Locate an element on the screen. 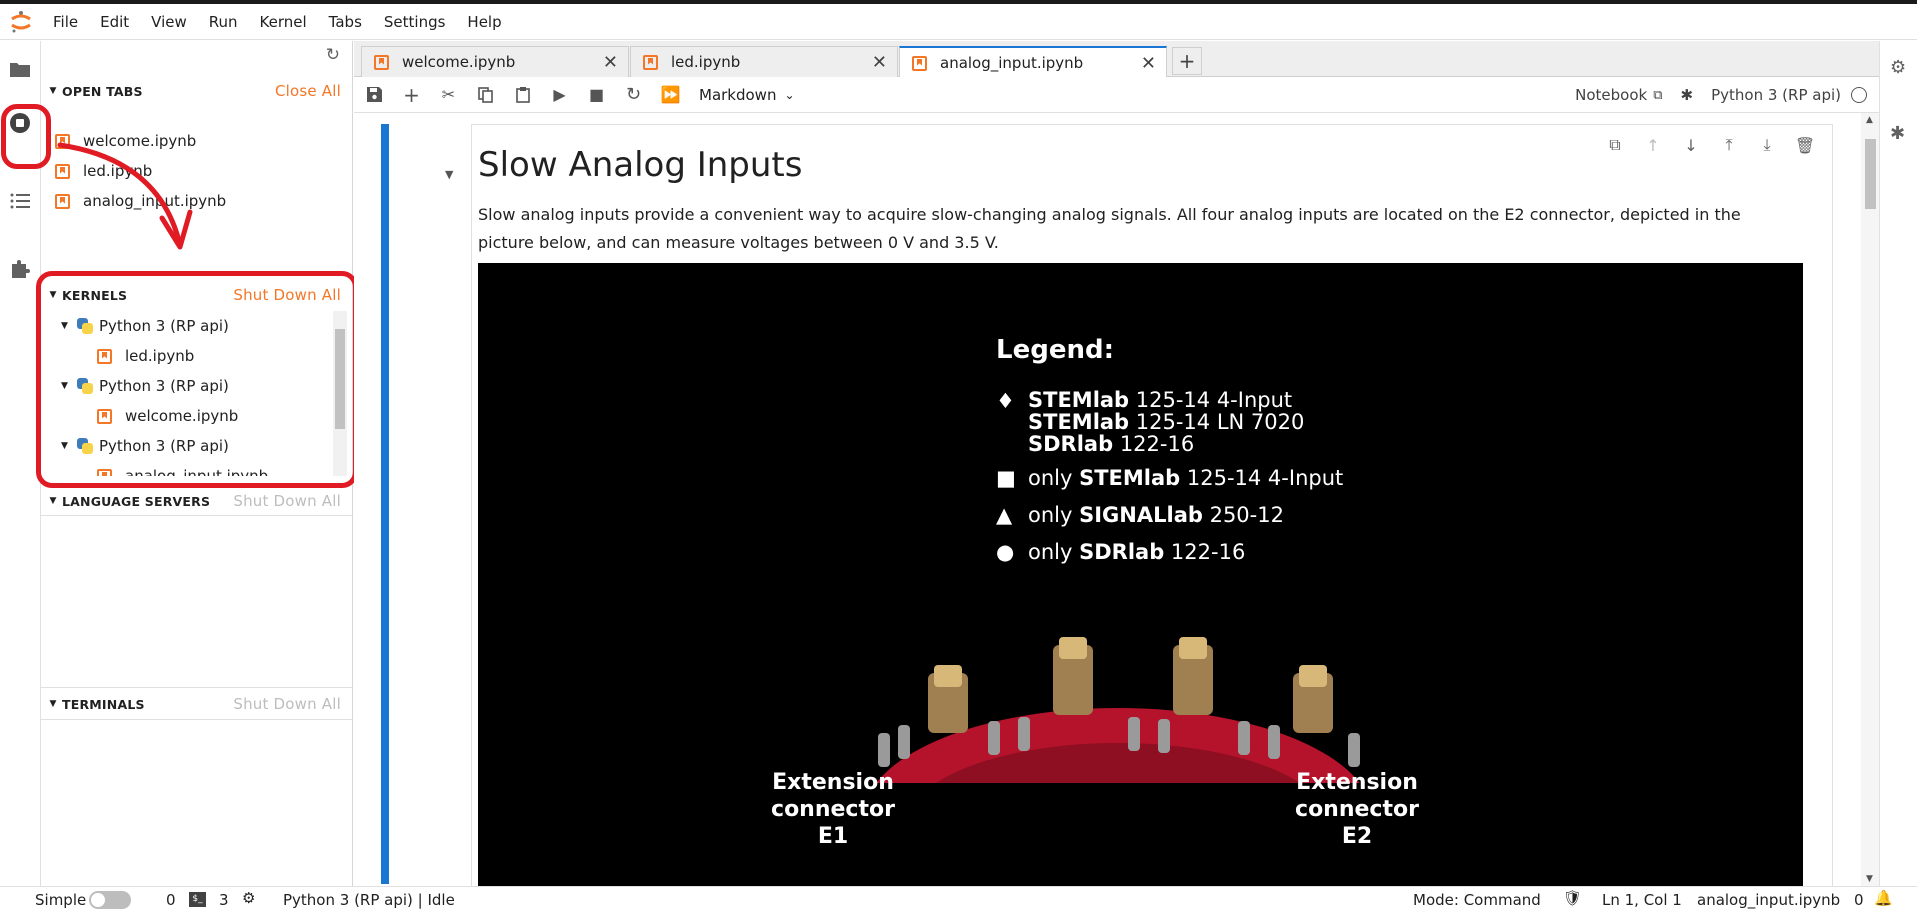 Image resolution: width=1917 pixels, height=911 pixels. annotation-arrow-icon is located at coordinates (125, 196).